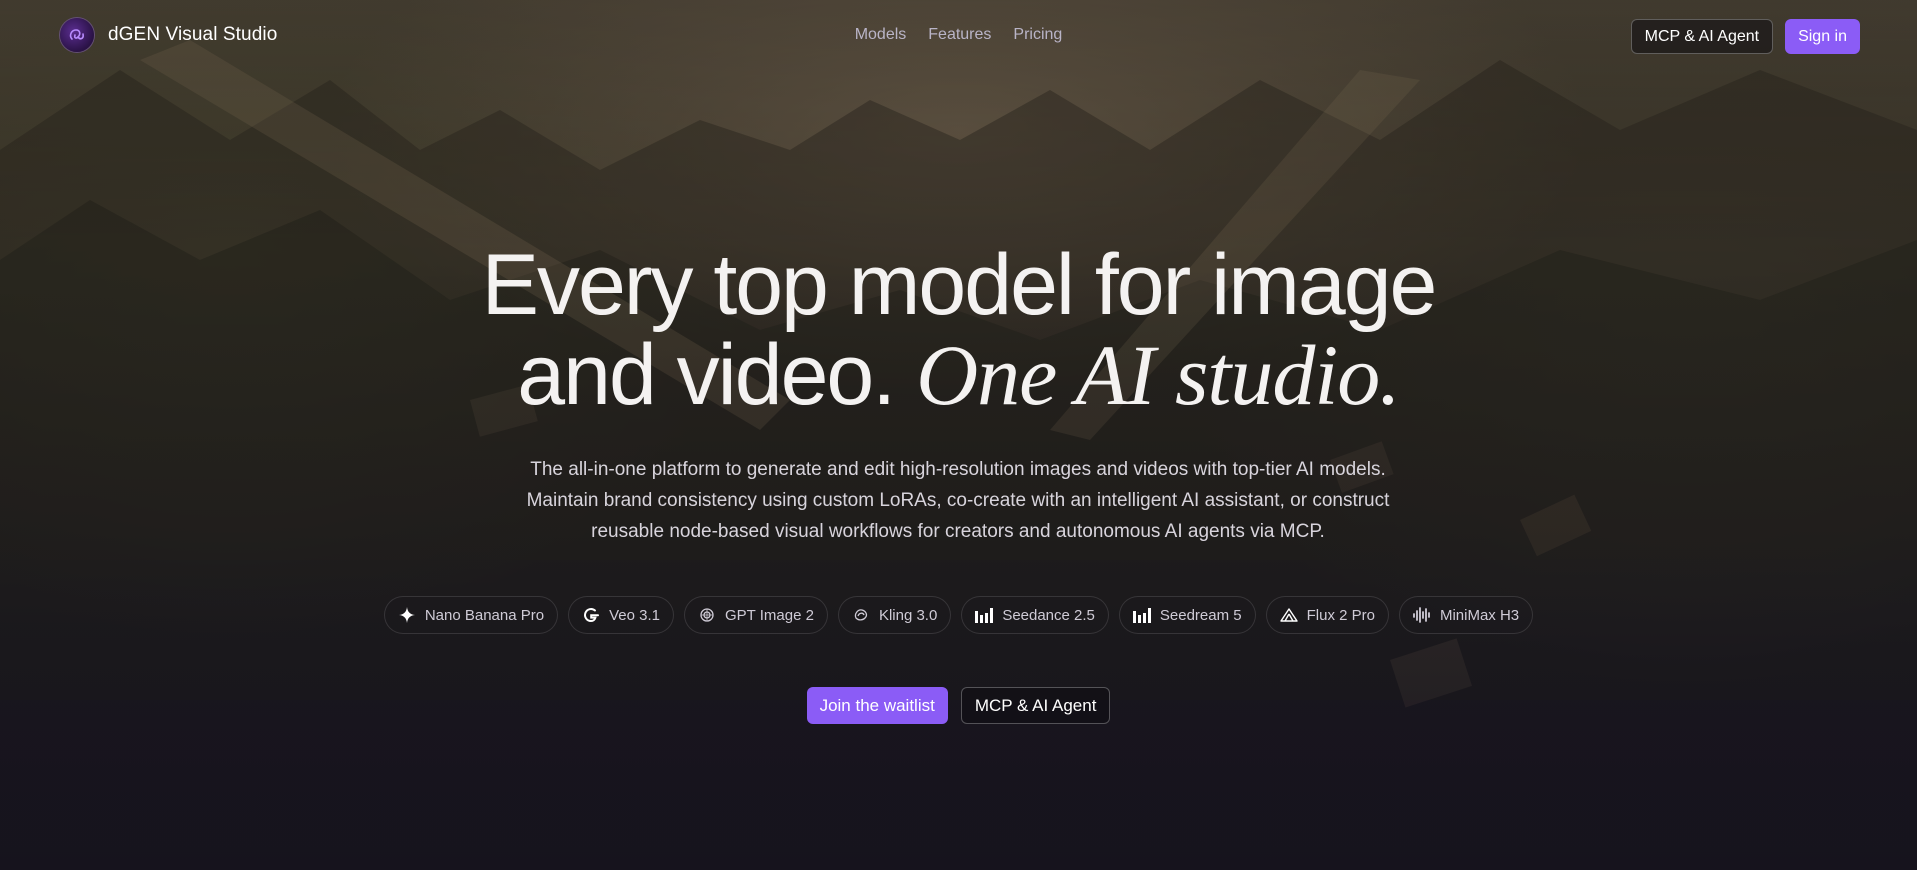 This screenshot has width=1917, height=870. Describe the element at coordinates (861, 615) in the screenshot. I see `kling-icon` at that location.